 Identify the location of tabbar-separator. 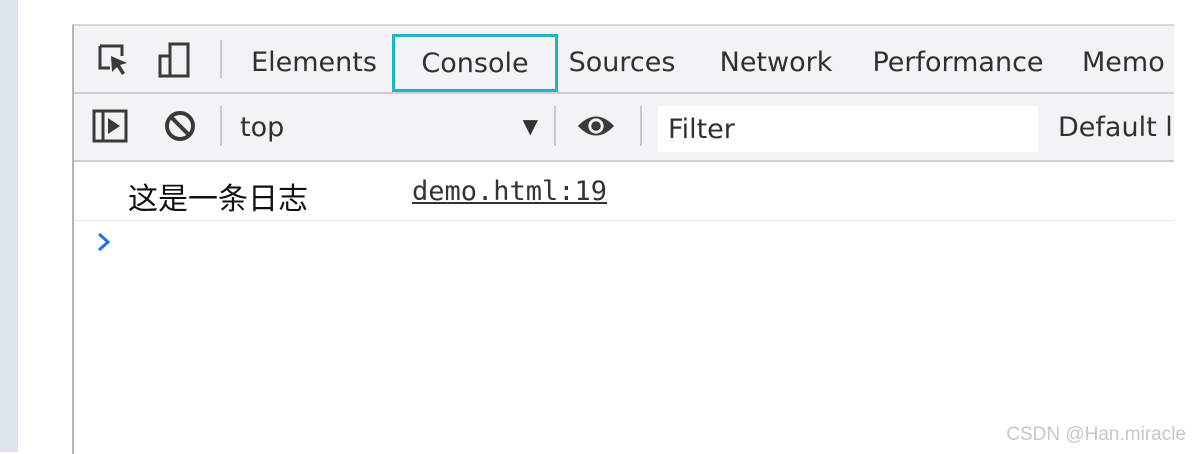
(221, 59).